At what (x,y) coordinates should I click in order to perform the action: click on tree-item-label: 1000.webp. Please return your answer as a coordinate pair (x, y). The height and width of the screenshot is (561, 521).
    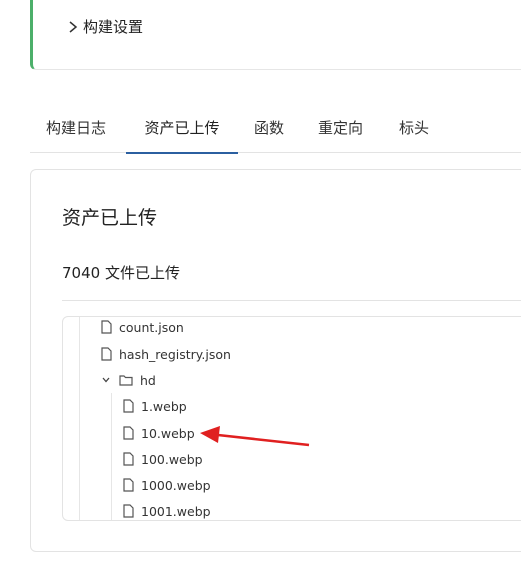
    Looking at the image, I should click on (176, 485).